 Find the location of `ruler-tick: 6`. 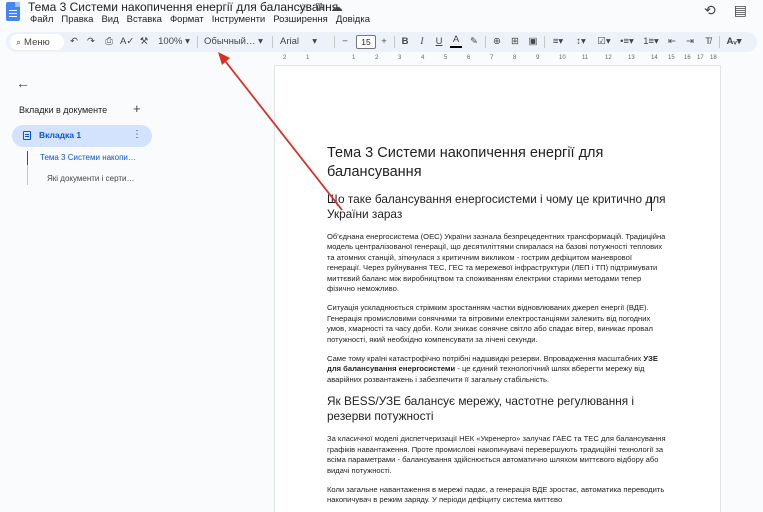

ruler-tick: 6 is located at coordinates (469, 58).